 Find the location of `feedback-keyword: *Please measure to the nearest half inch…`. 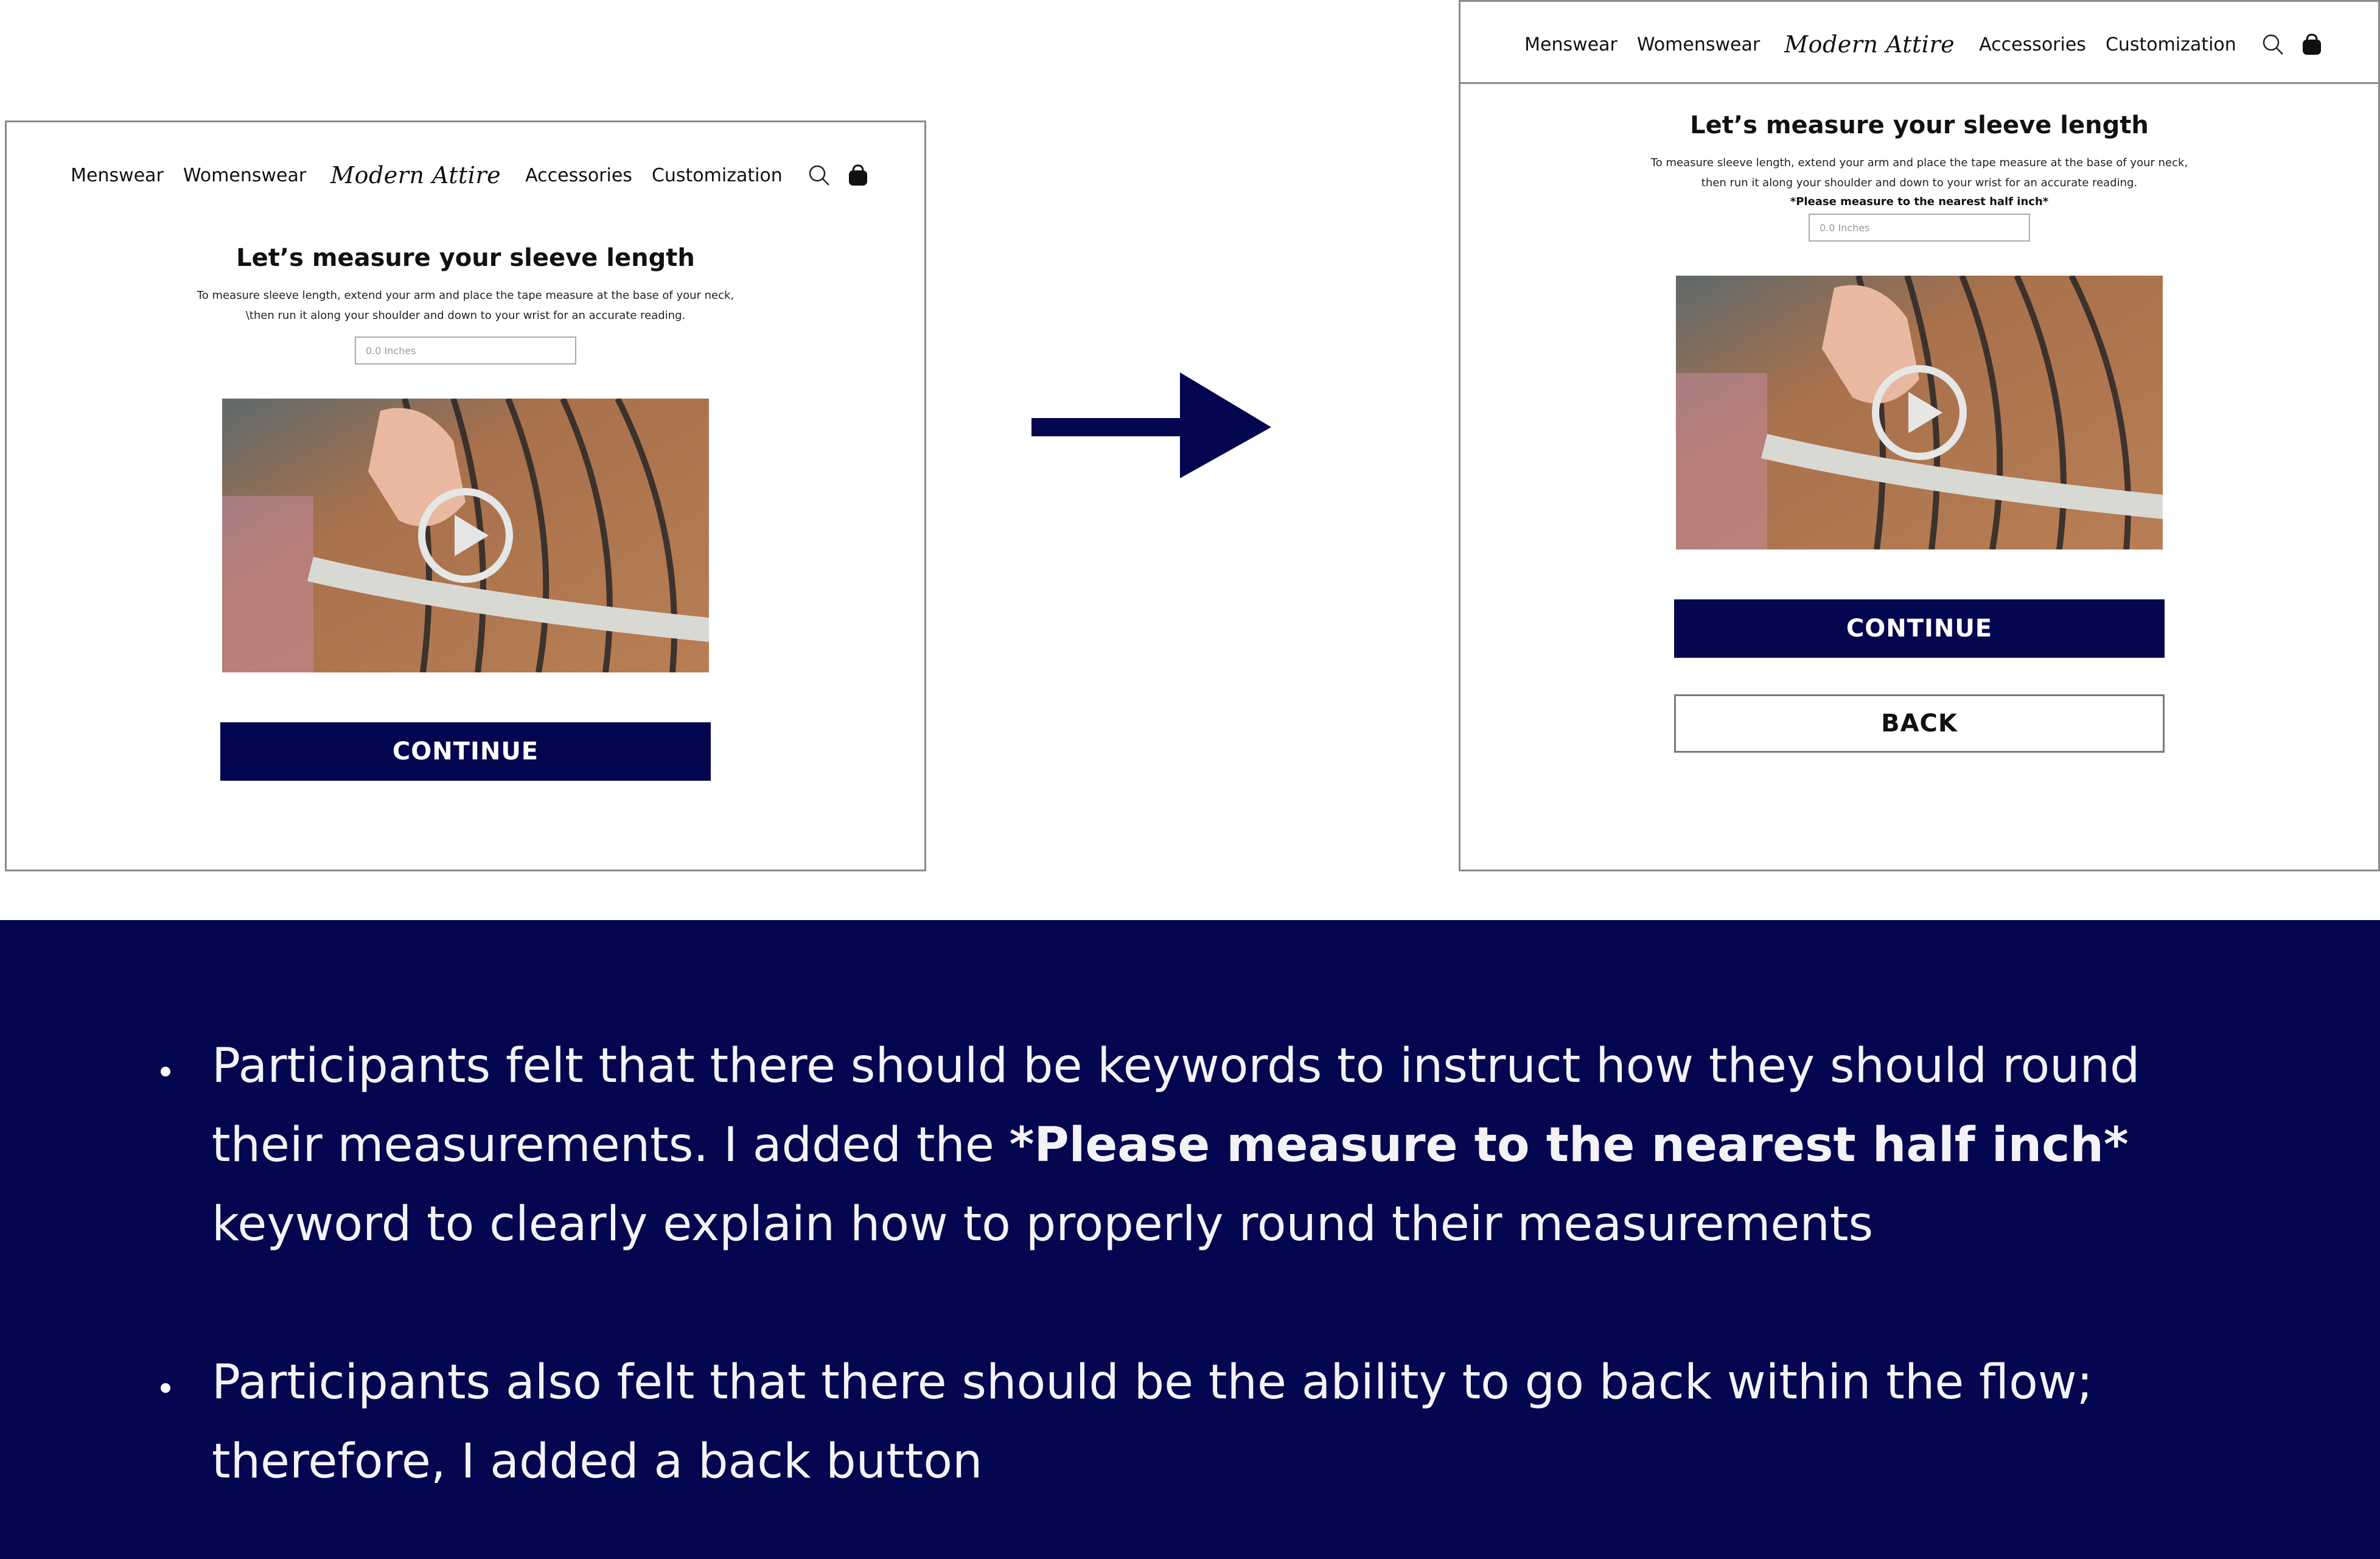

feedback-keyword: *Please measure to the nearest half inch… is located at coordinates (1569, 1145).